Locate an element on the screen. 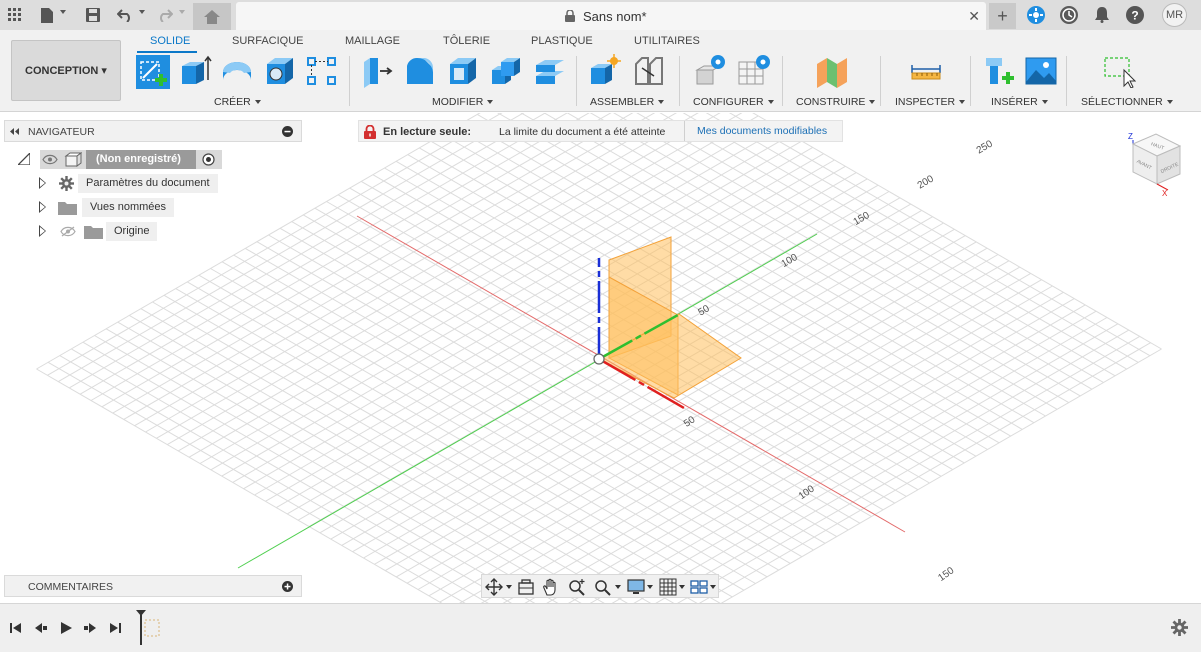 Image resolution: width=1201 pixels, height=652 pixels. app-grid-icon is located at coordinates (15, 15).